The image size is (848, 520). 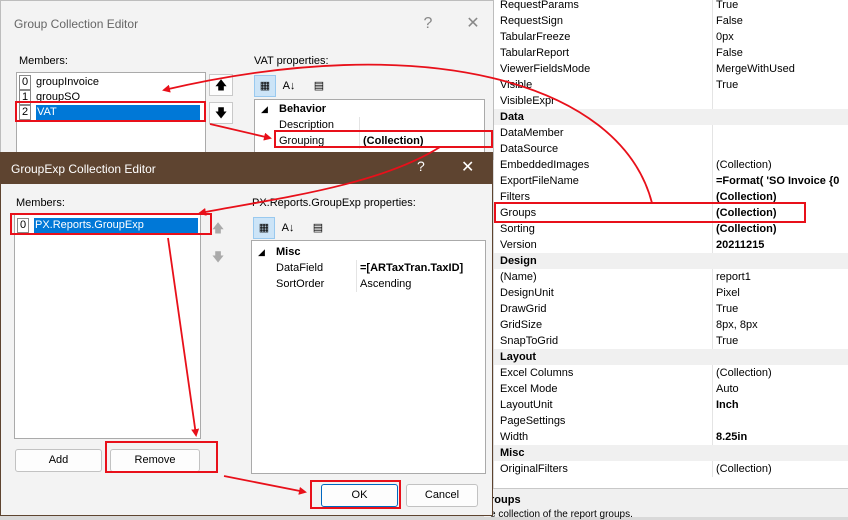 What do you see at coordinates (545, 69) in the screenshot?
I see `property-name: ViewerFieldsMode` at bounding box center [545, 69].